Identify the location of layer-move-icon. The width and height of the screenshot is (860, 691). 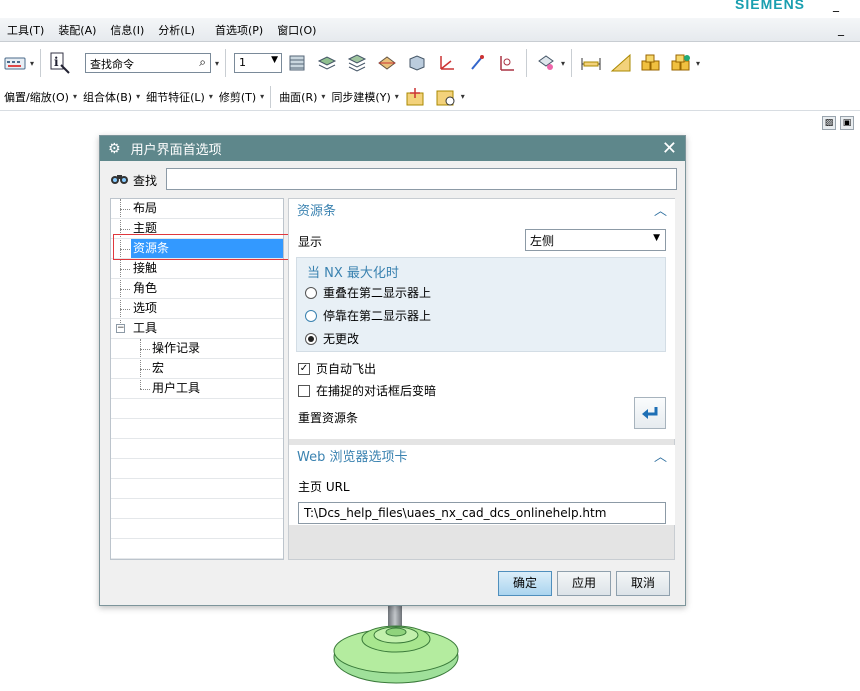
(327, 63).